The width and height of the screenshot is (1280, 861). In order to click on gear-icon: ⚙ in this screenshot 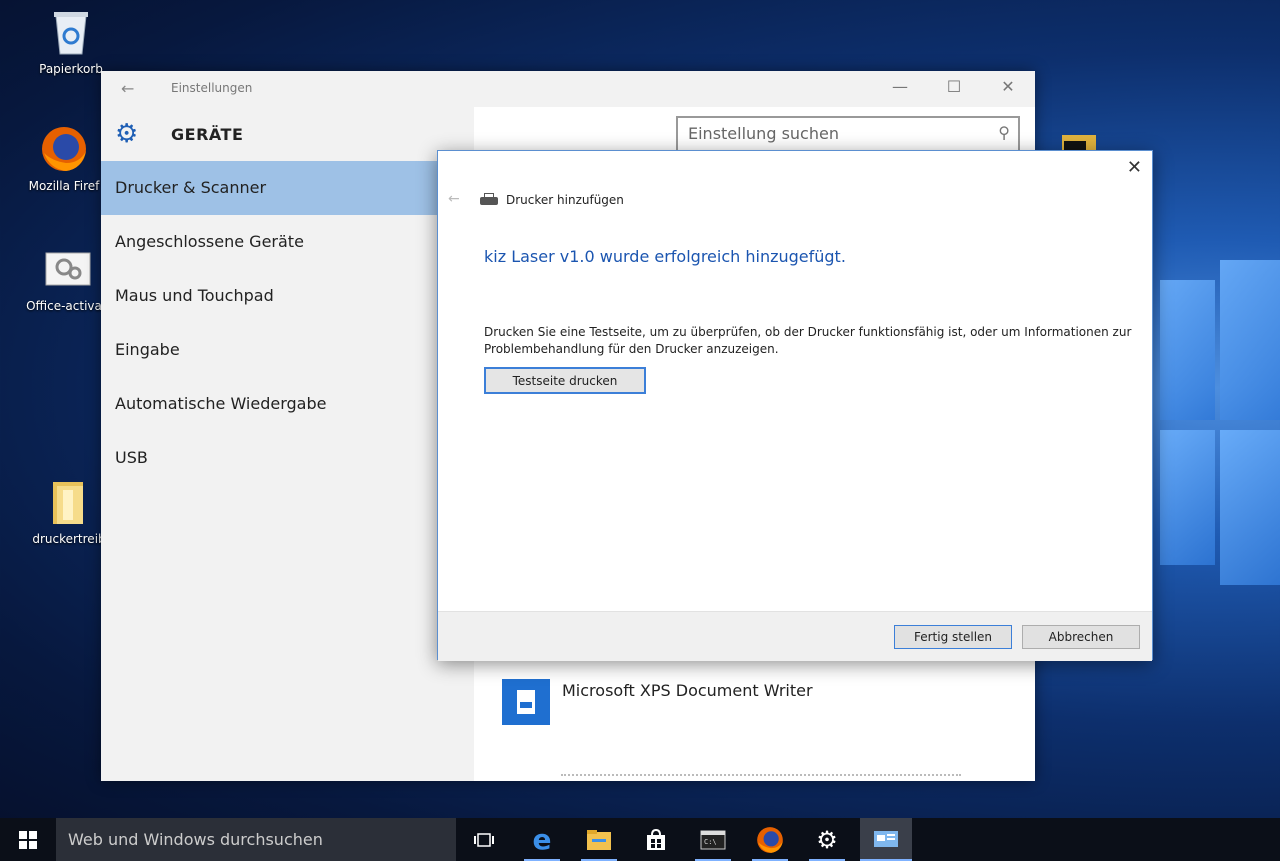, I will do `click(127, 134)`.